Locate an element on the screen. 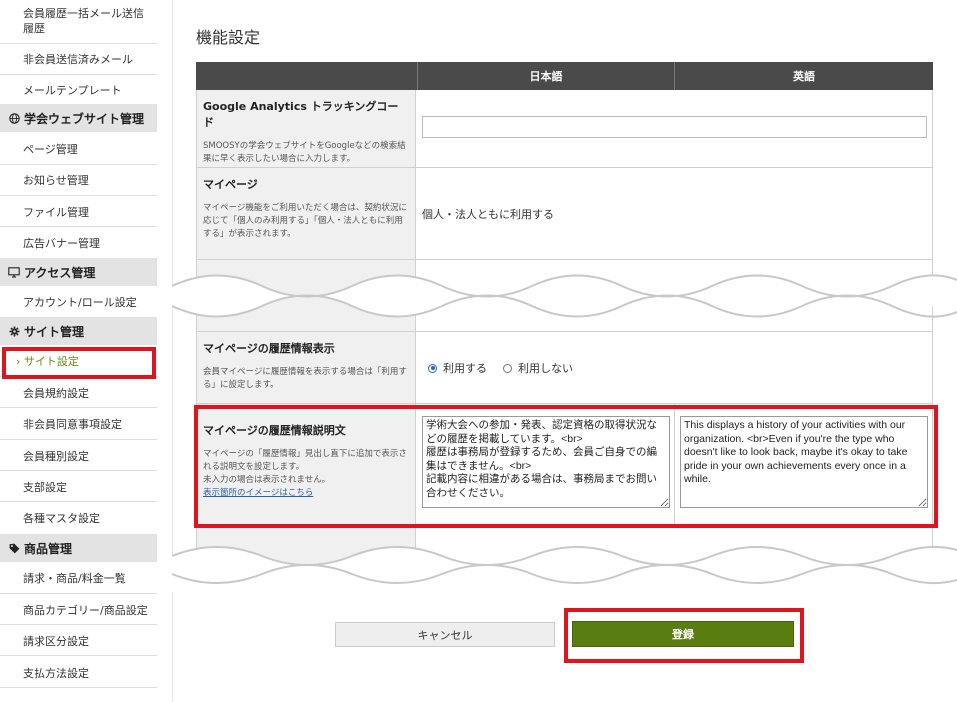  sidebar-item-label: ファイル管理 is located at coordinates (56, 212).